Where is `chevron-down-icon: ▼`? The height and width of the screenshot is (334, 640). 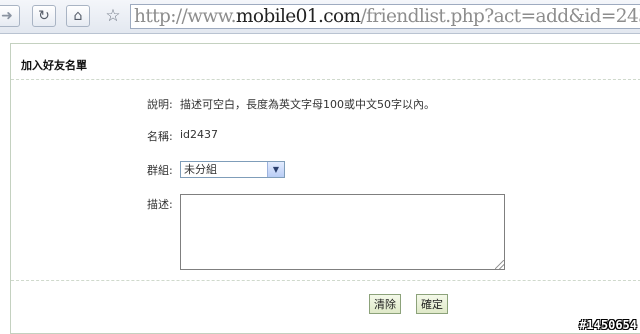
chevron-down-icon: ▼ is located at coordinates (275, 169).